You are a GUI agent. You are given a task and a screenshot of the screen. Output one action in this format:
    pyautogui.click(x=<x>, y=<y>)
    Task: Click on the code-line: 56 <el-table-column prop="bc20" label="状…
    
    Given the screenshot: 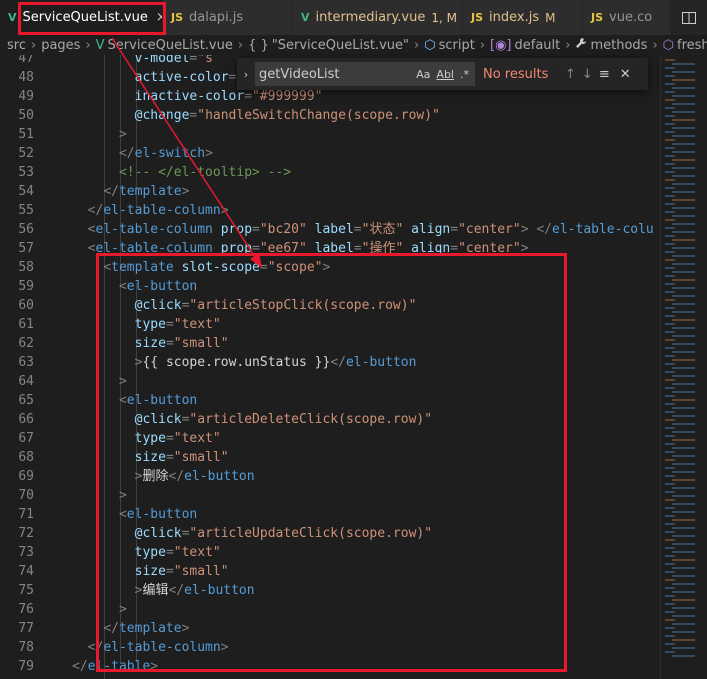 What is the action you would take?
    pyautogui.click(x=330, y=229)
    